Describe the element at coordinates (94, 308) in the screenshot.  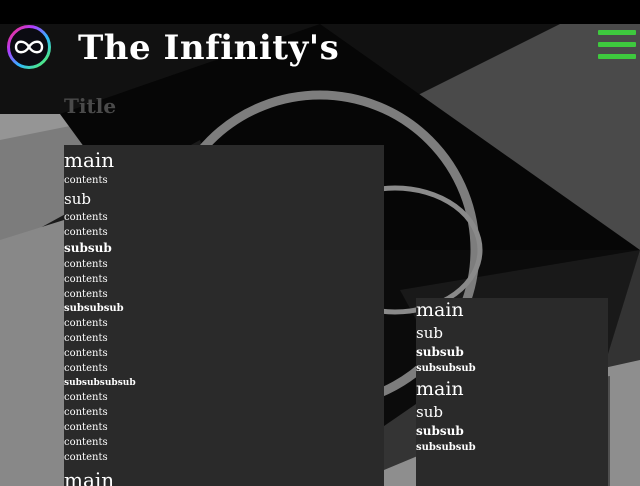
I see `heading-subsubsub: subsubsub` at that location.